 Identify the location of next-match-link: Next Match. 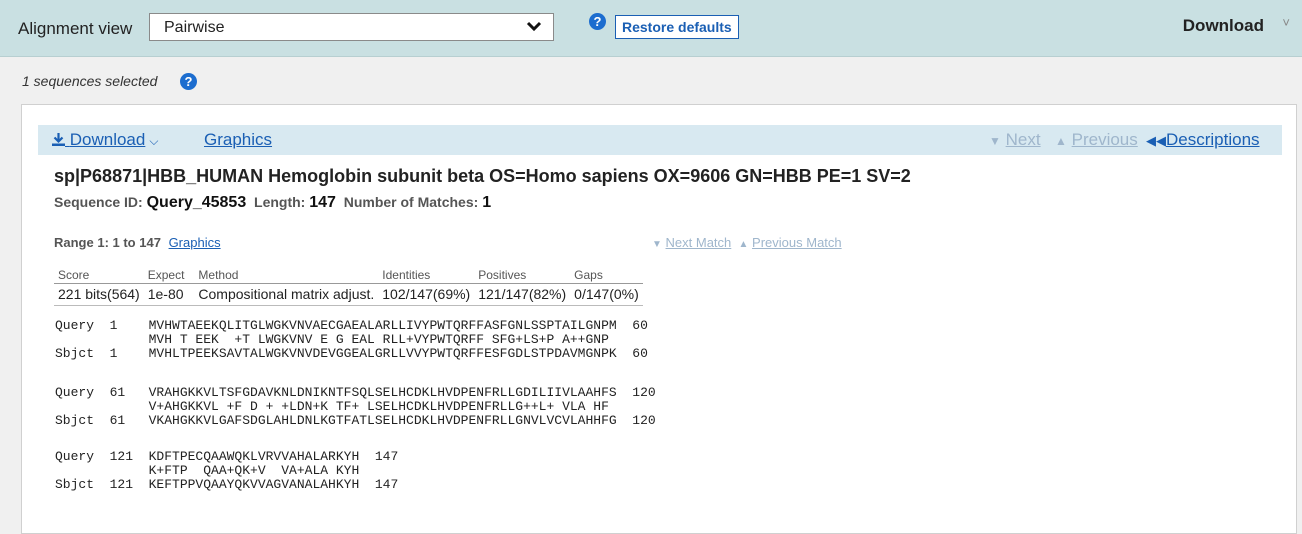
(699, 242).